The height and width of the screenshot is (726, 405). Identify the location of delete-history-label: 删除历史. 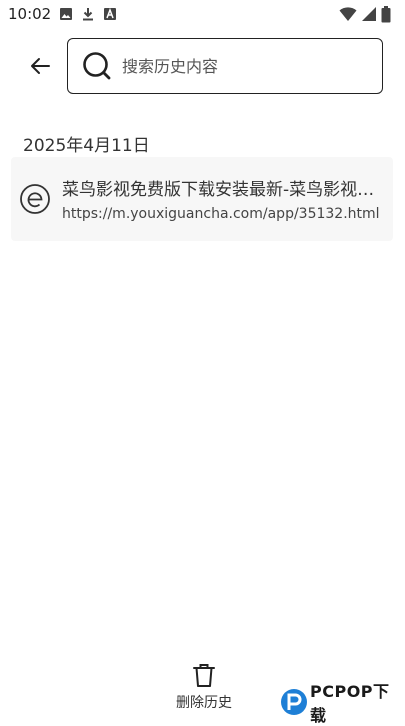
(204, 703).